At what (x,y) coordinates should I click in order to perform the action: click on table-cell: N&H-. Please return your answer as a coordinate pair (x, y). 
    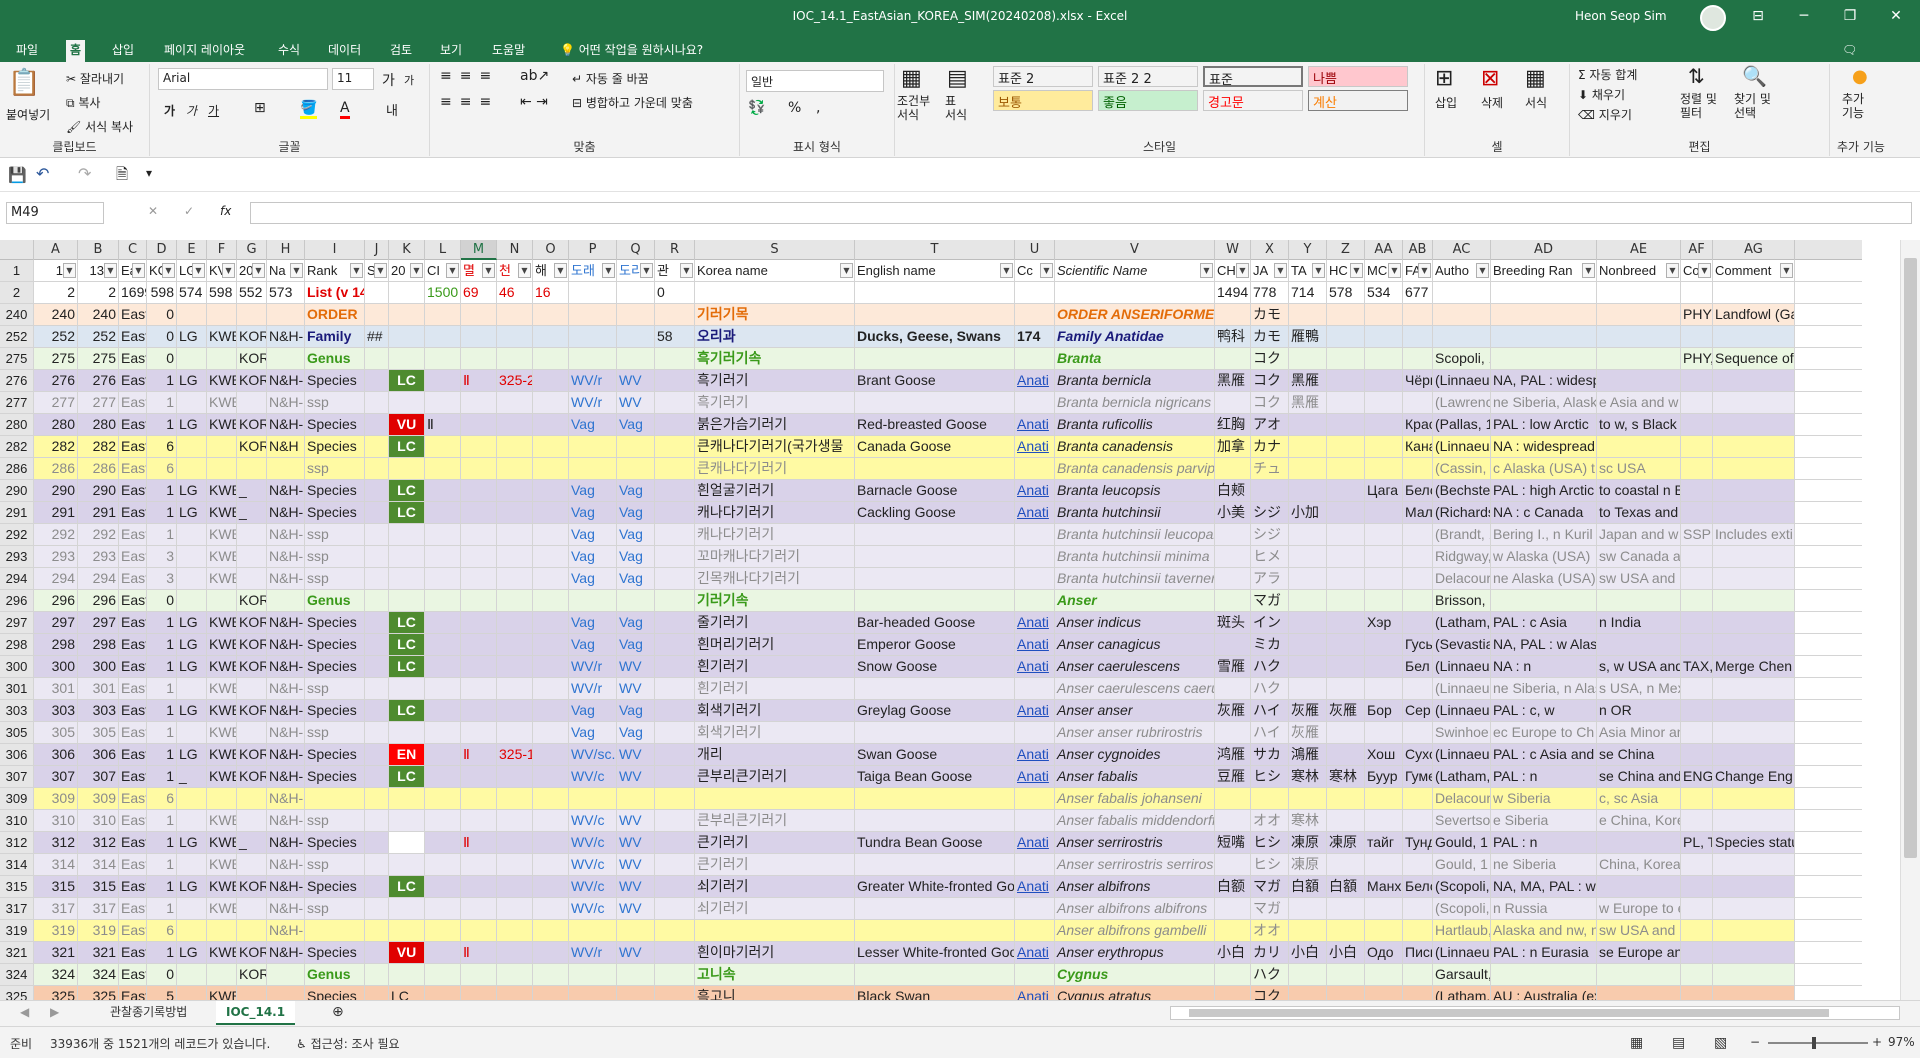
    Looking at the image, I should click on (286, 754).